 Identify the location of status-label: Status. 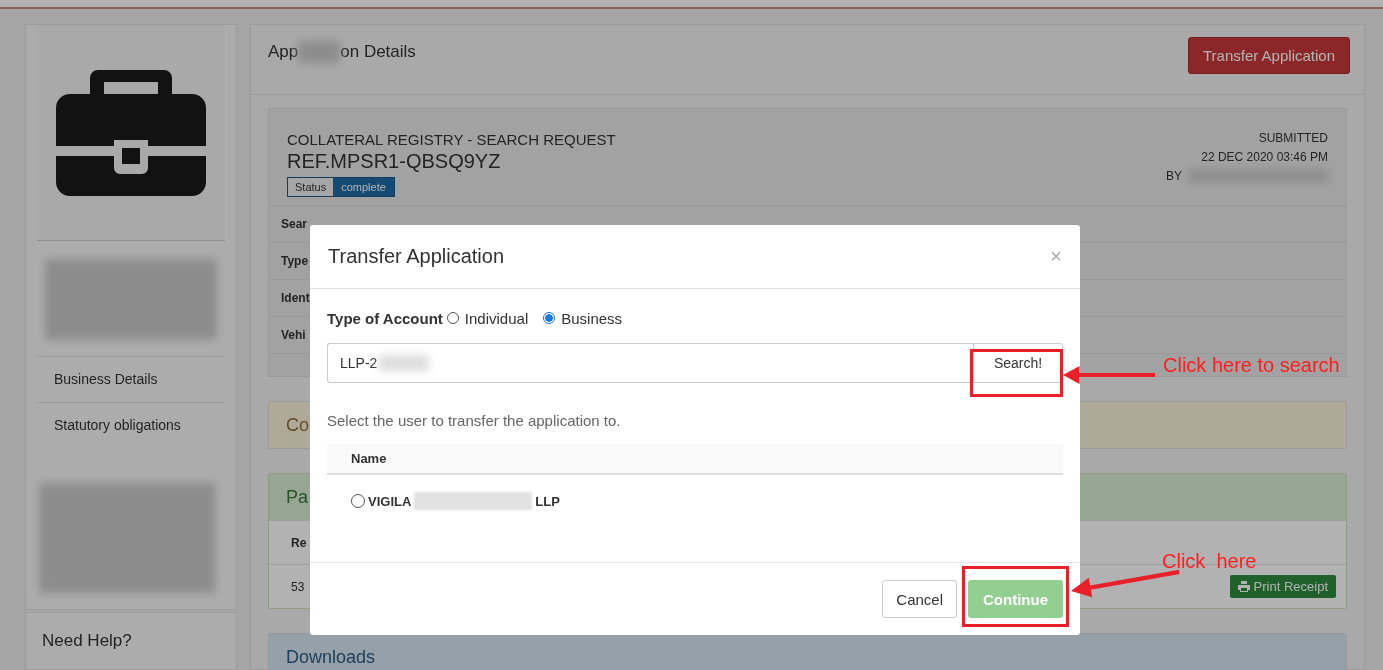
(311, 187).